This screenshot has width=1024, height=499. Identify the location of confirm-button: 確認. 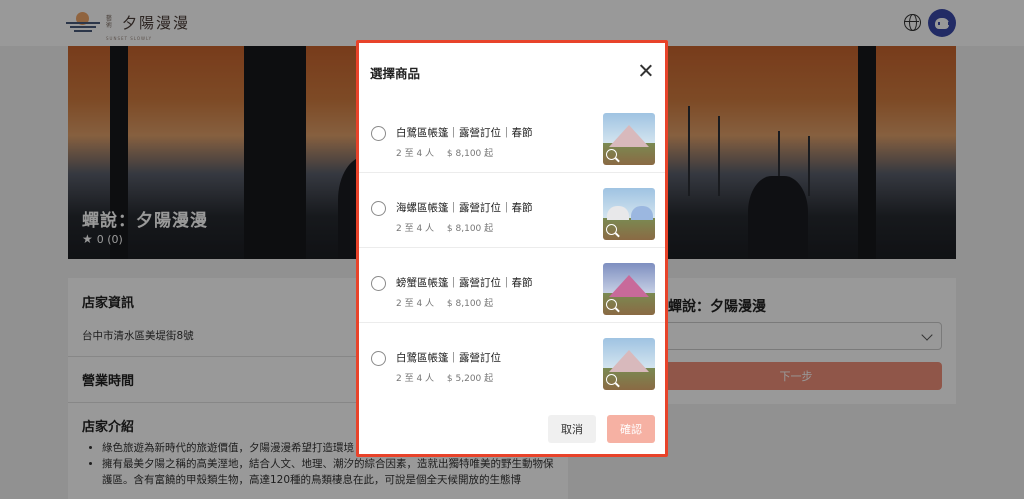
(631, 429).